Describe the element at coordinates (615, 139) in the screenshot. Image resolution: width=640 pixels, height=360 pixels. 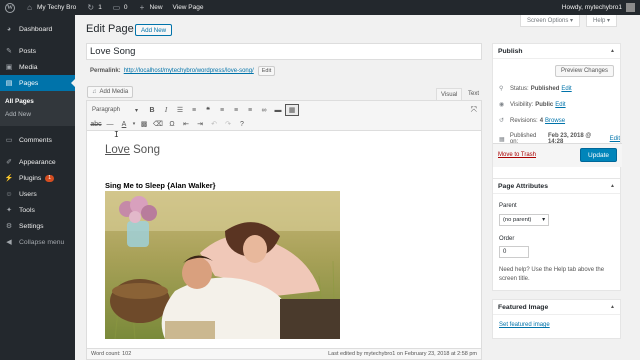
I see `edit-date-link: Edit` at that location.